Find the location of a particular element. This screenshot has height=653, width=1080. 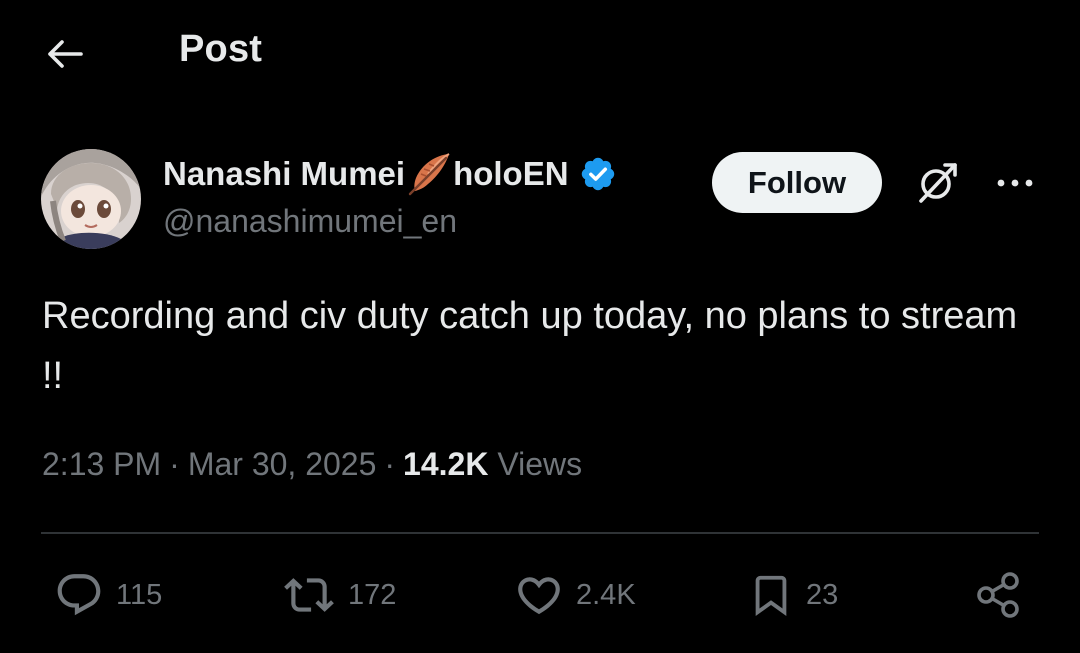

verified-badge-icon is located at coordinates (598, 174).